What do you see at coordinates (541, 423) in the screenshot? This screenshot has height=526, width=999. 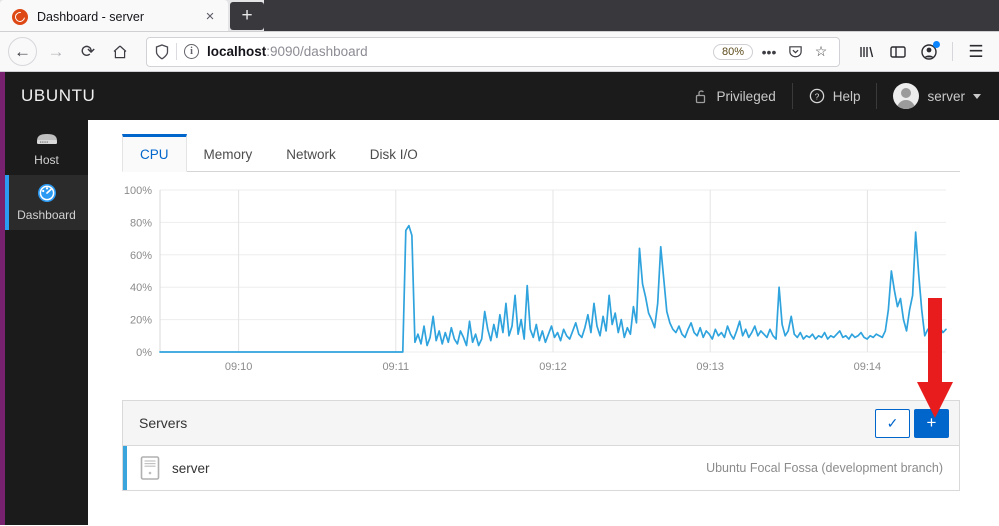 I see `servers-panel-header: Servers ✓ +` at bounding box center [541, 423].